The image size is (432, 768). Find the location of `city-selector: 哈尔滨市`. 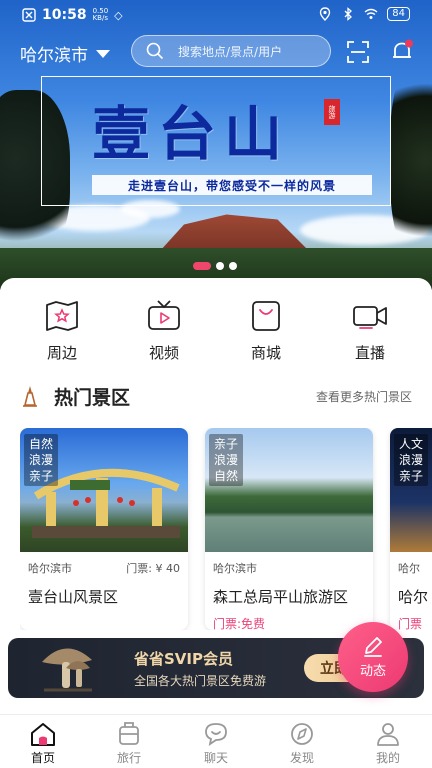

city-selector: 哈尔滨市 is located at coordinates (65, 53).